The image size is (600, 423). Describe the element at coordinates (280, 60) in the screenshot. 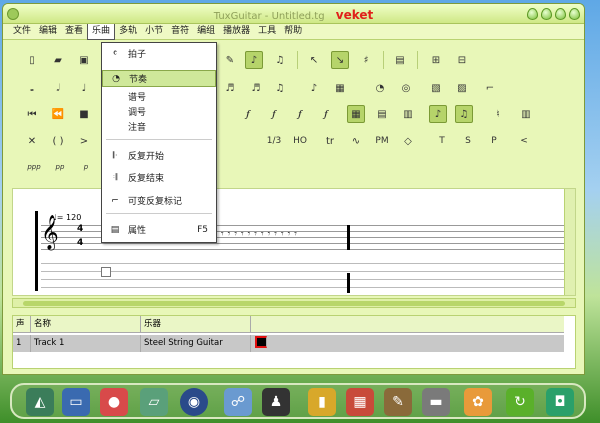

I see `tab-view-icon: ♫` at that location.